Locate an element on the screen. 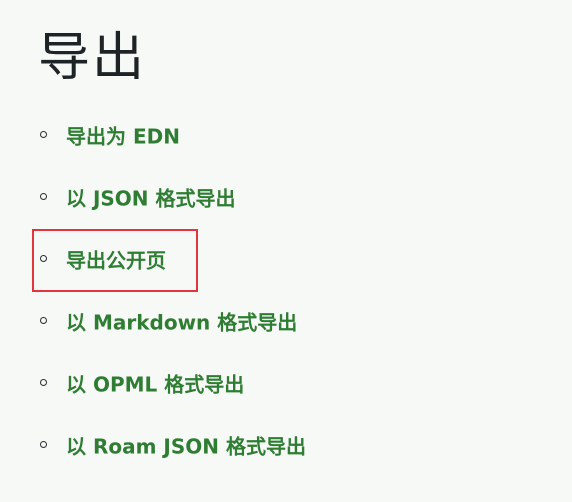  export-roam-json-option: 以 Roam JSON 格式导出 is located at coordinates (286, 445).